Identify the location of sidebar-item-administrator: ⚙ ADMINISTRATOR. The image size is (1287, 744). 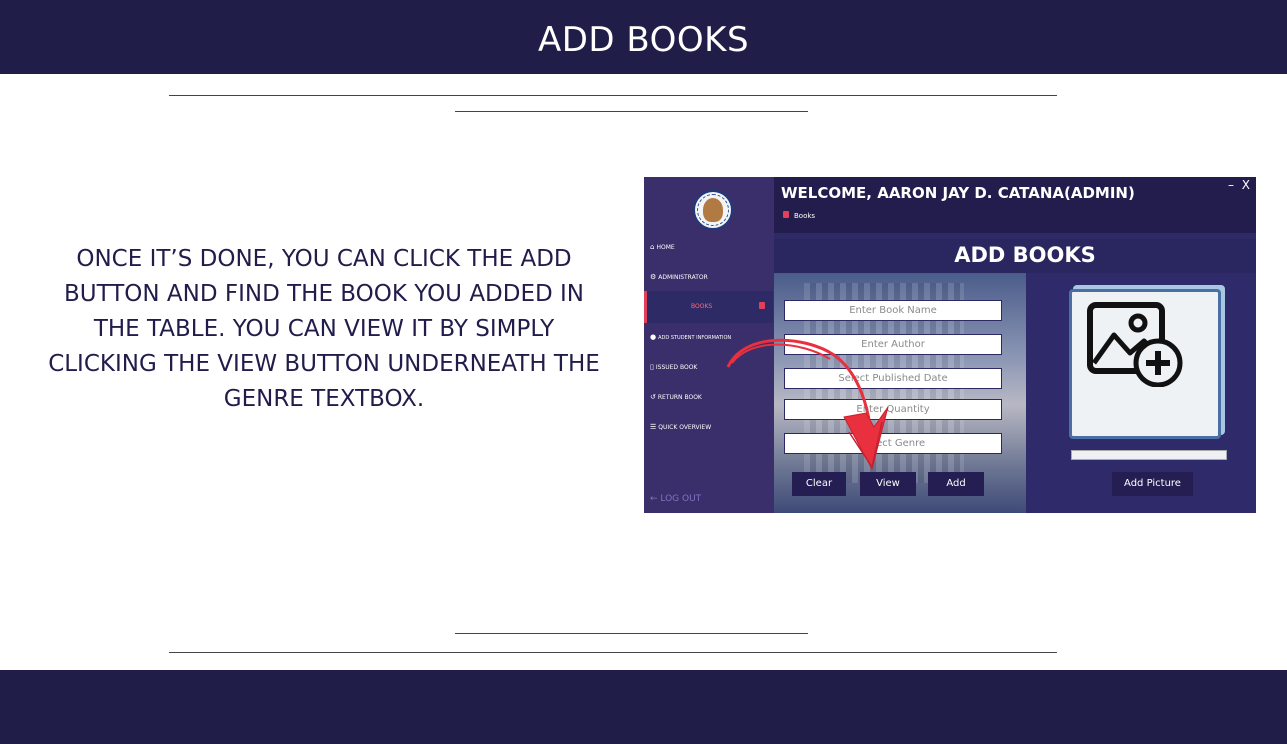
(679, 277).